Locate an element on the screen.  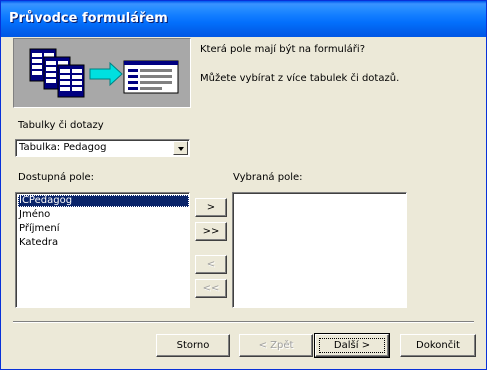
cancel-button-label: Storno is located at coordinates (193, 345).